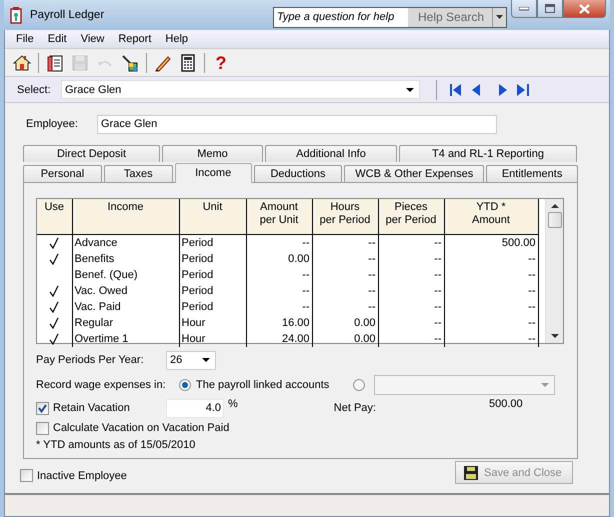 The image size is (614, 517). What do you see at coordinates (240, 89) in the screenshot?
I see `employee-select: Grace Glen` at bounding box center [240, 89].